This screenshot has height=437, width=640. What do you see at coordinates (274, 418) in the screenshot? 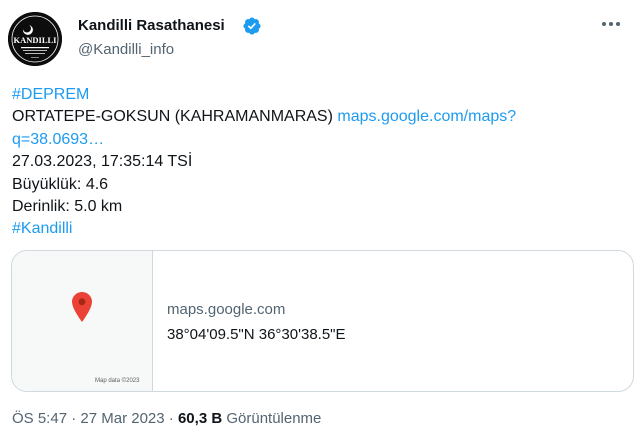
I see `views-label: Görüntülenme` at bounding box center [274, 418].